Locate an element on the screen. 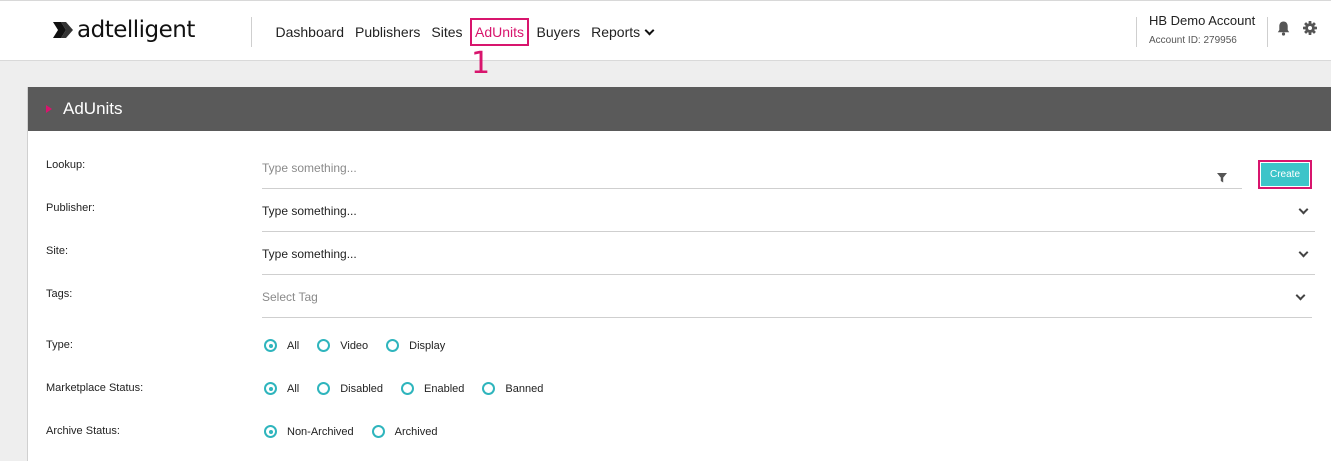  type-radio-video: Video is located at coordinates (342, 345).